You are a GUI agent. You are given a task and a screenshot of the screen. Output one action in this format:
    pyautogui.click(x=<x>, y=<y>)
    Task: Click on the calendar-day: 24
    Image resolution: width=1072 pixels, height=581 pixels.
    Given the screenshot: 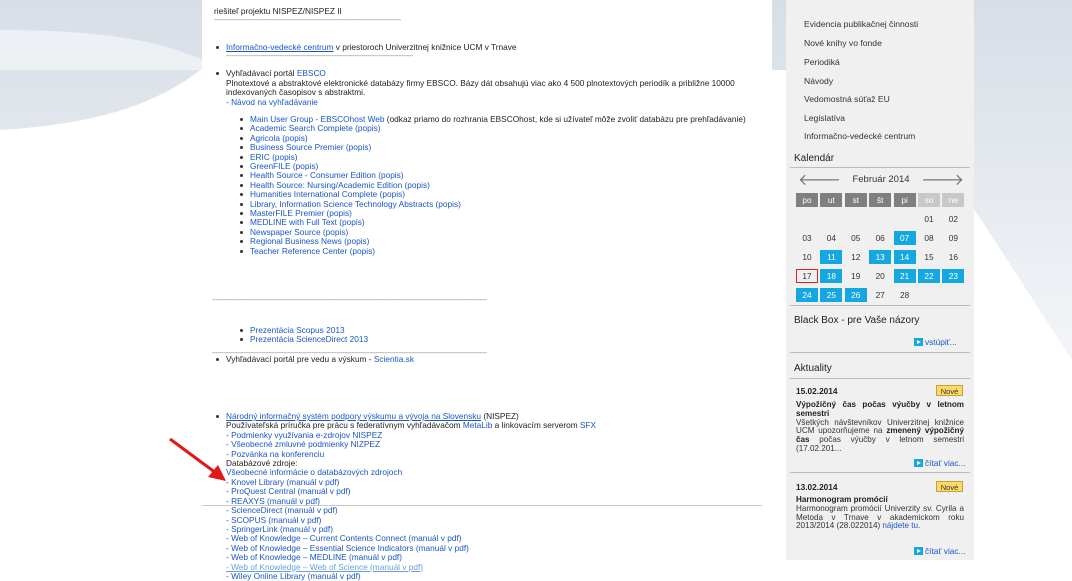 What is the action you would take?
    pyautogui.click(x=807, y=295)
    